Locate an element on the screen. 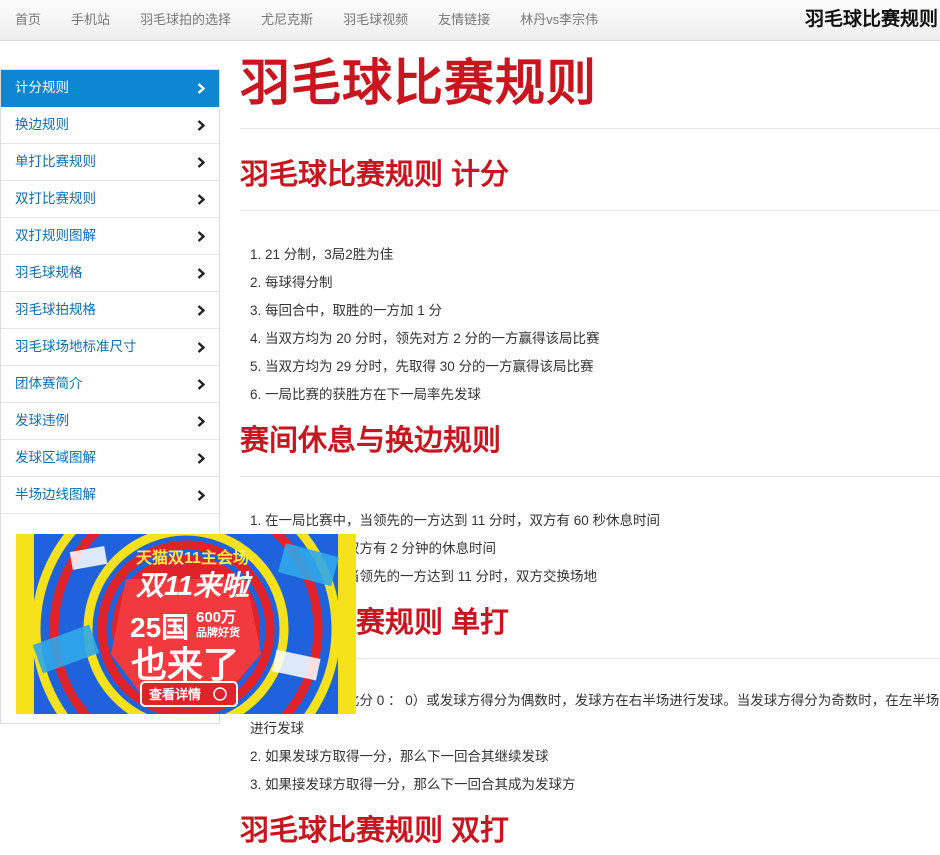 The height and width of the screenshot is (855, 940). nav-link-friend-links: 友情链接 is located at coordinates (464, 20).